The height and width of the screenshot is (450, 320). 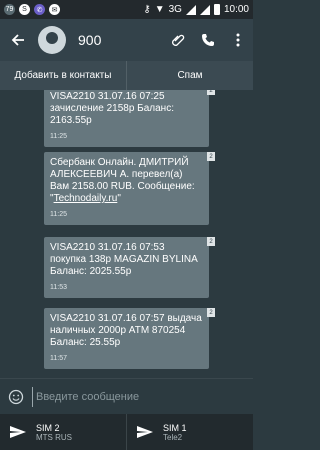 What do you see at coordinates (137, 396) in the screenshot?
I see `message-input` at bounding box center [137, 396].